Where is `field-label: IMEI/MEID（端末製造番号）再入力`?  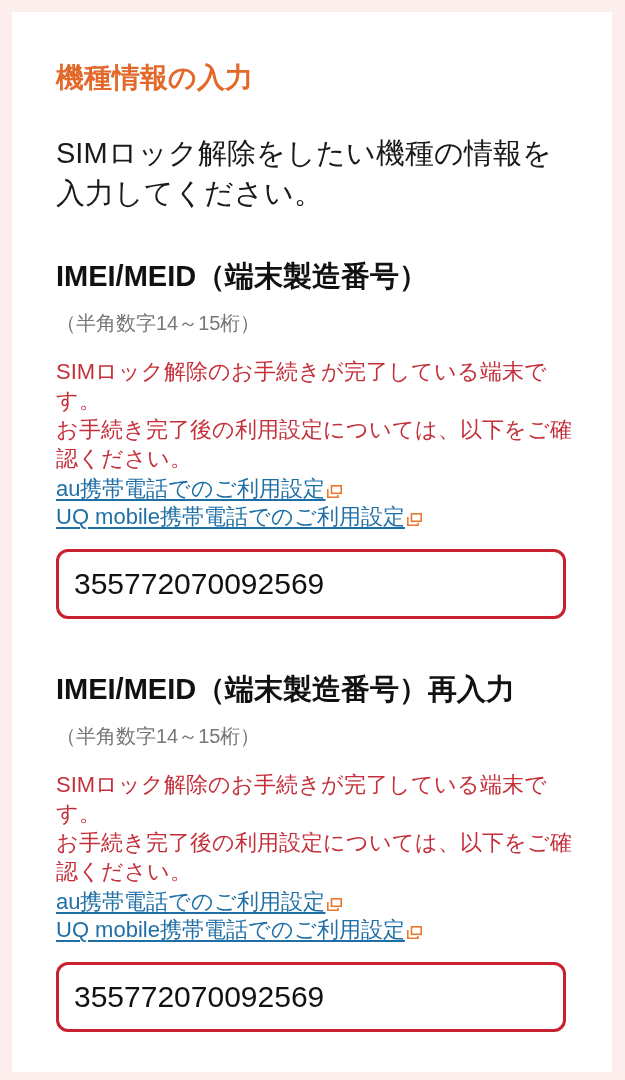 field-label: IMEI/MEID（端末製造番号）再入力 is located at coordinates (286, 689).